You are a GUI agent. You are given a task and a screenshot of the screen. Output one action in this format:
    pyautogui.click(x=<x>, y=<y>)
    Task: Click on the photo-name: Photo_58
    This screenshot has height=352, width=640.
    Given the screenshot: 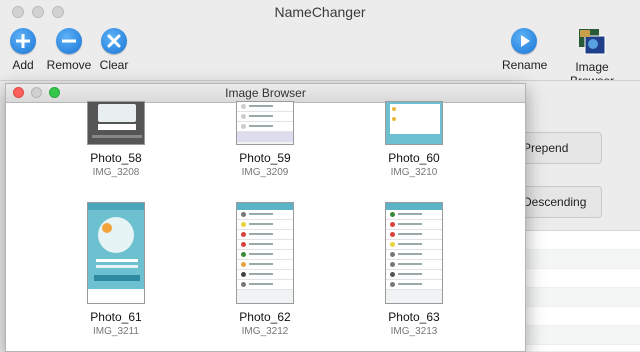 What is the action you would take?
    pyautogui.click(x=116, y=158)
    